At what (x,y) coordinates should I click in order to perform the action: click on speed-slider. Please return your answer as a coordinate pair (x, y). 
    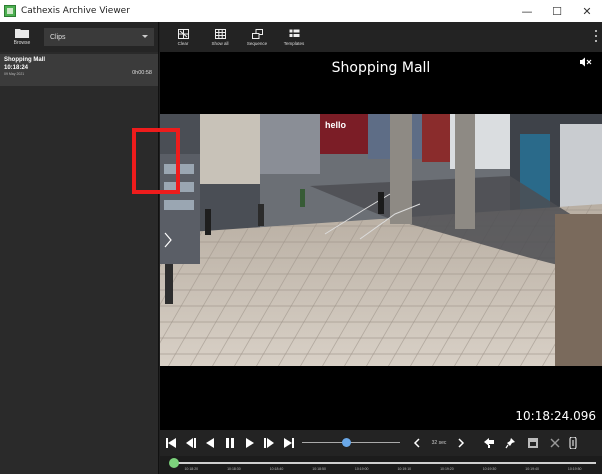
    Looking at the image, I should click on (351, 443).